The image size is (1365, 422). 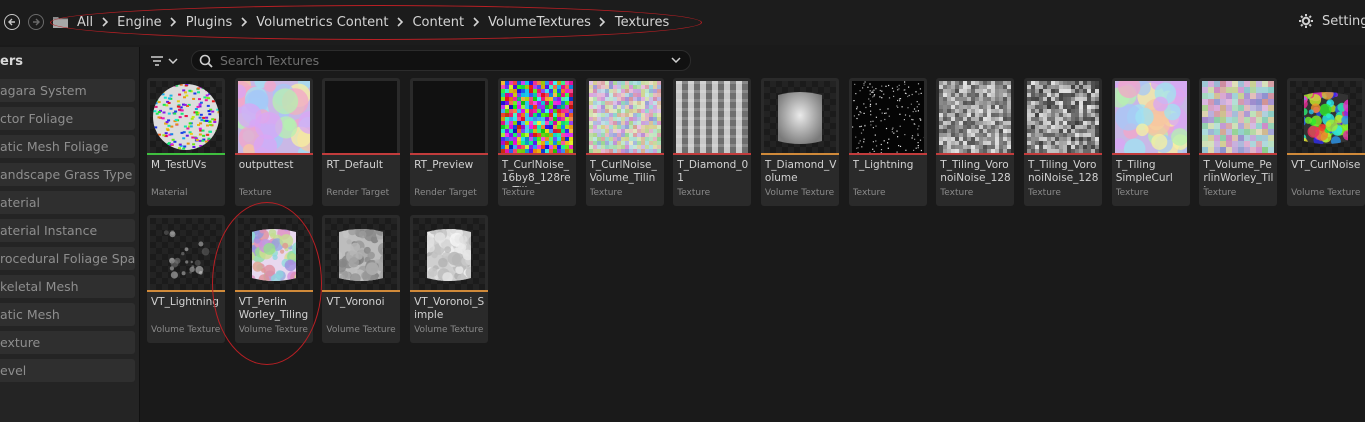 What do you see at coordinates (67, 258) in the screenshot?
I see `filter-item: rocedural Foliage Spaw` at bounding box center [67, 258].